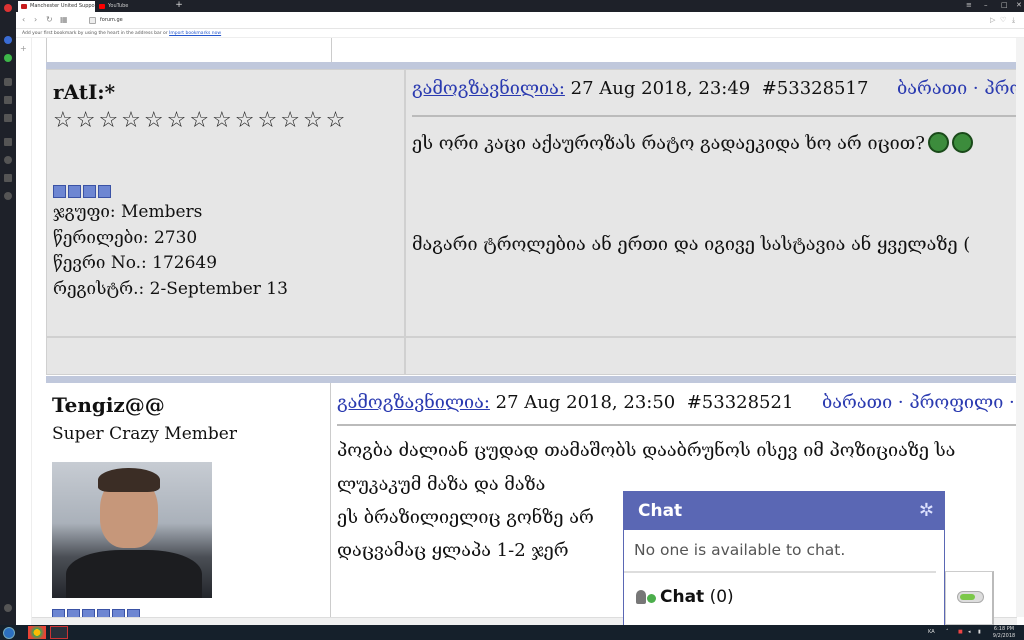  I want to click on play-icon, so click(8, 100).